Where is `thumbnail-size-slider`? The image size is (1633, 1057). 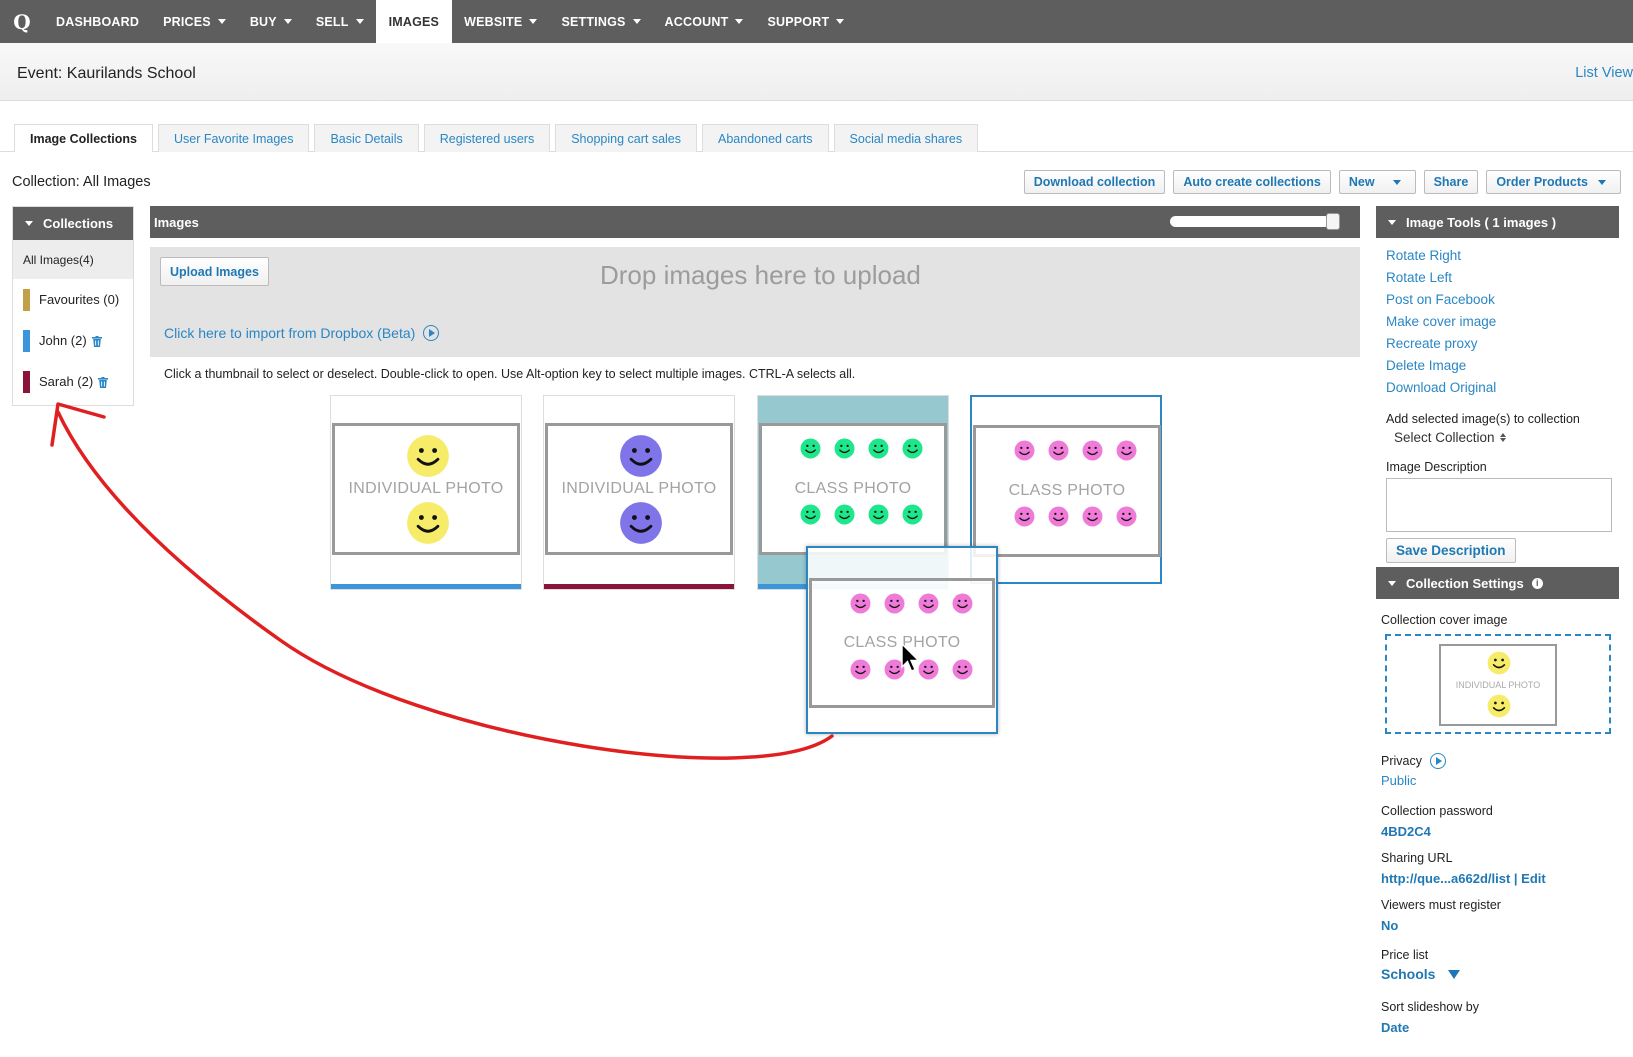 thumbnail-size-slider is located at coordinates (1250, 221).